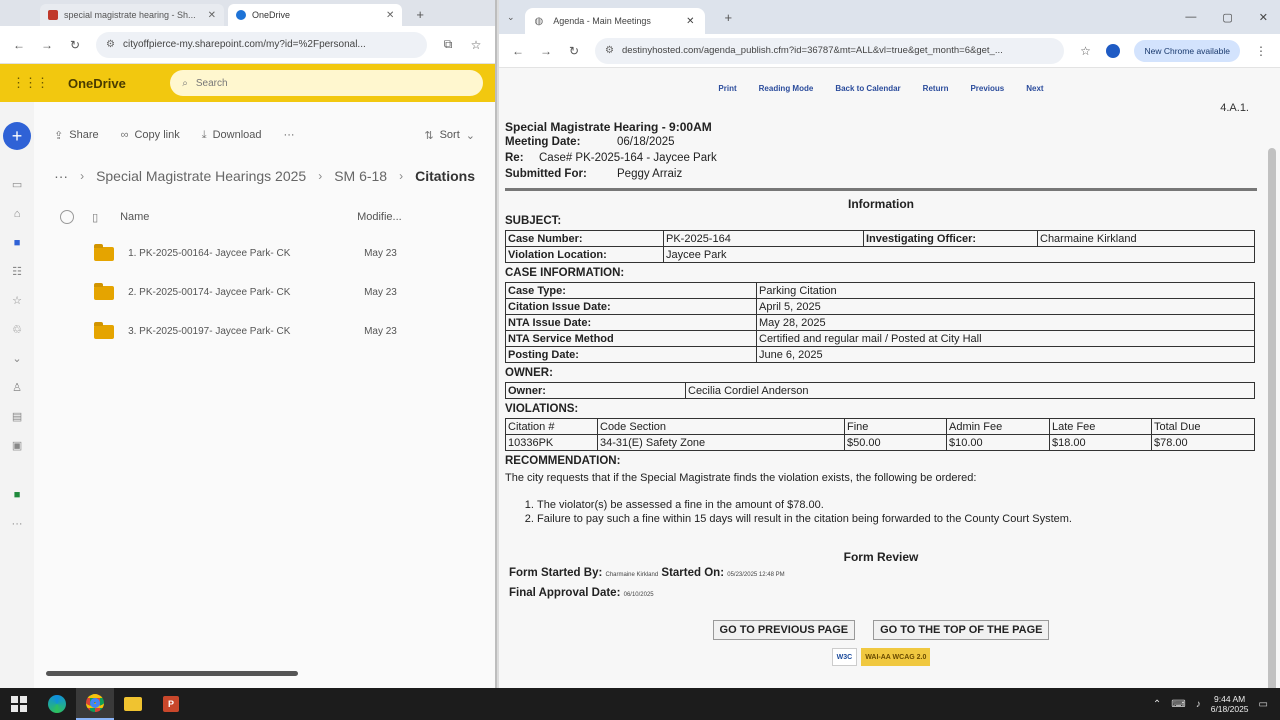 The image size is (1280, 720). I want to click on tab-onedrive: OneDrive ✕, so click(315, 15).